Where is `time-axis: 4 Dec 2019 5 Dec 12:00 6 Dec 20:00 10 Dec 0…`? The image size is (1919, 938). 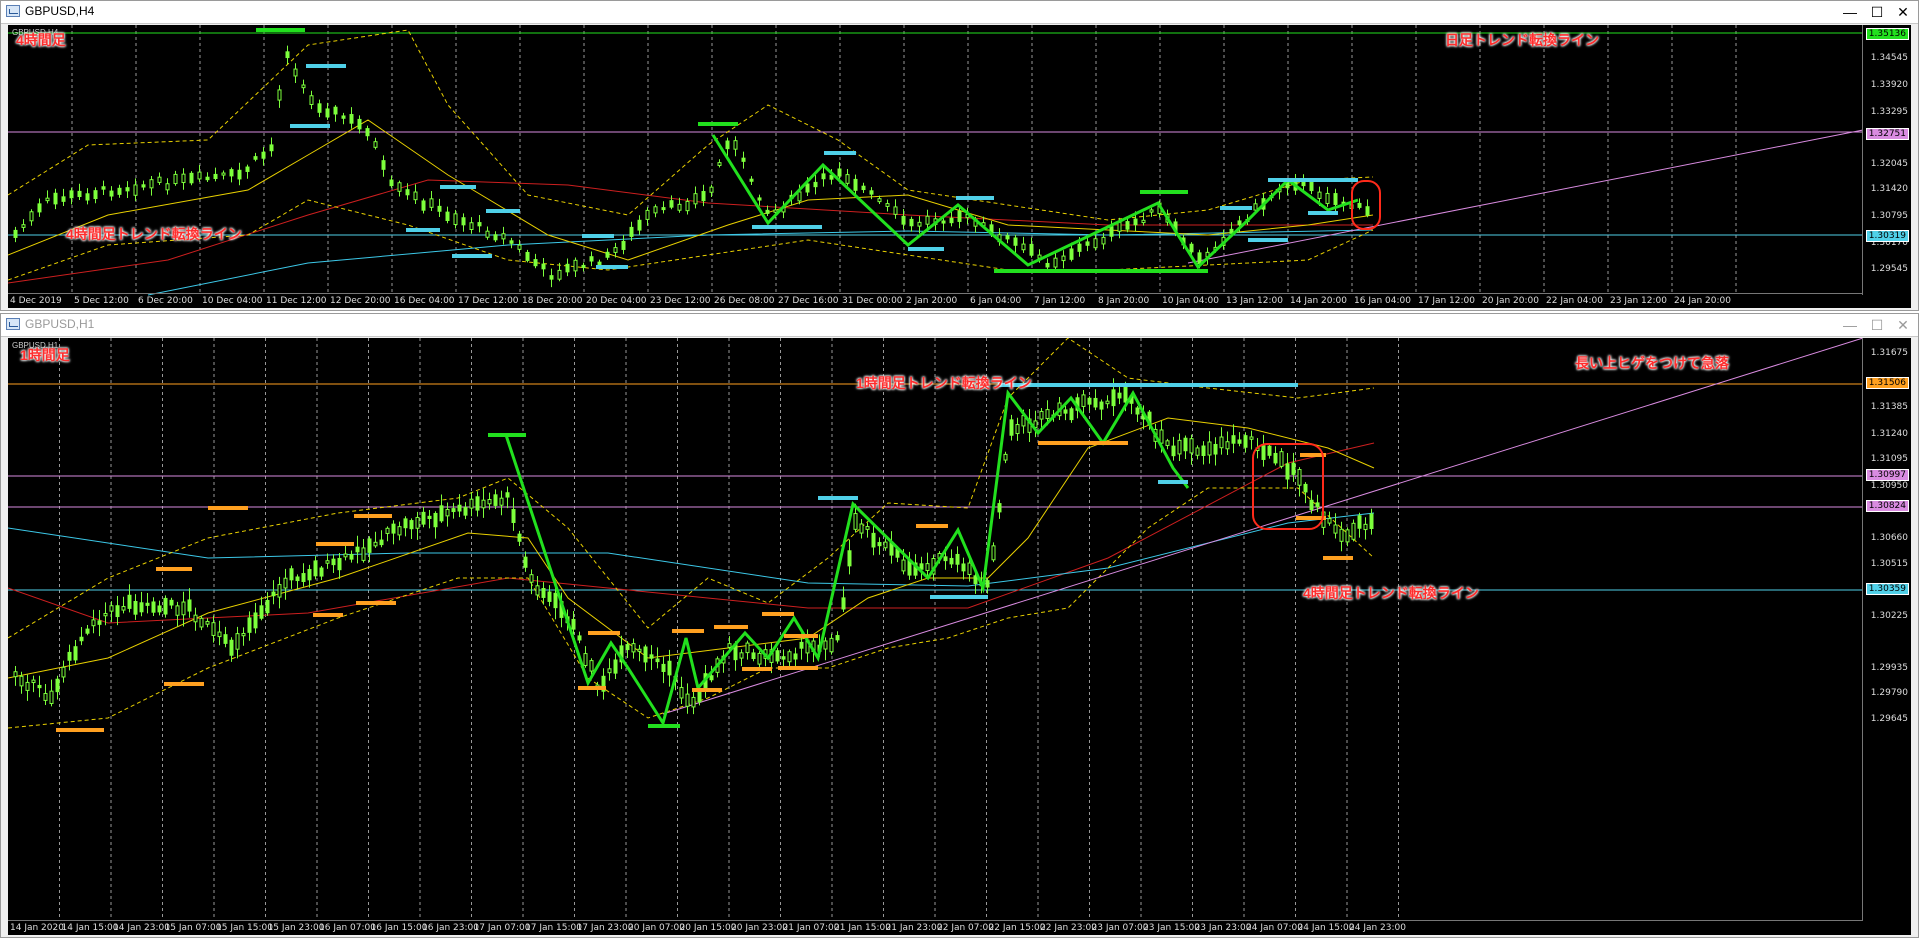
time-axis: 4 Dec 2019 5 Dec 12:00 6 Dec 20:00 10 Dec 0… is located at coordinates (935, 300).